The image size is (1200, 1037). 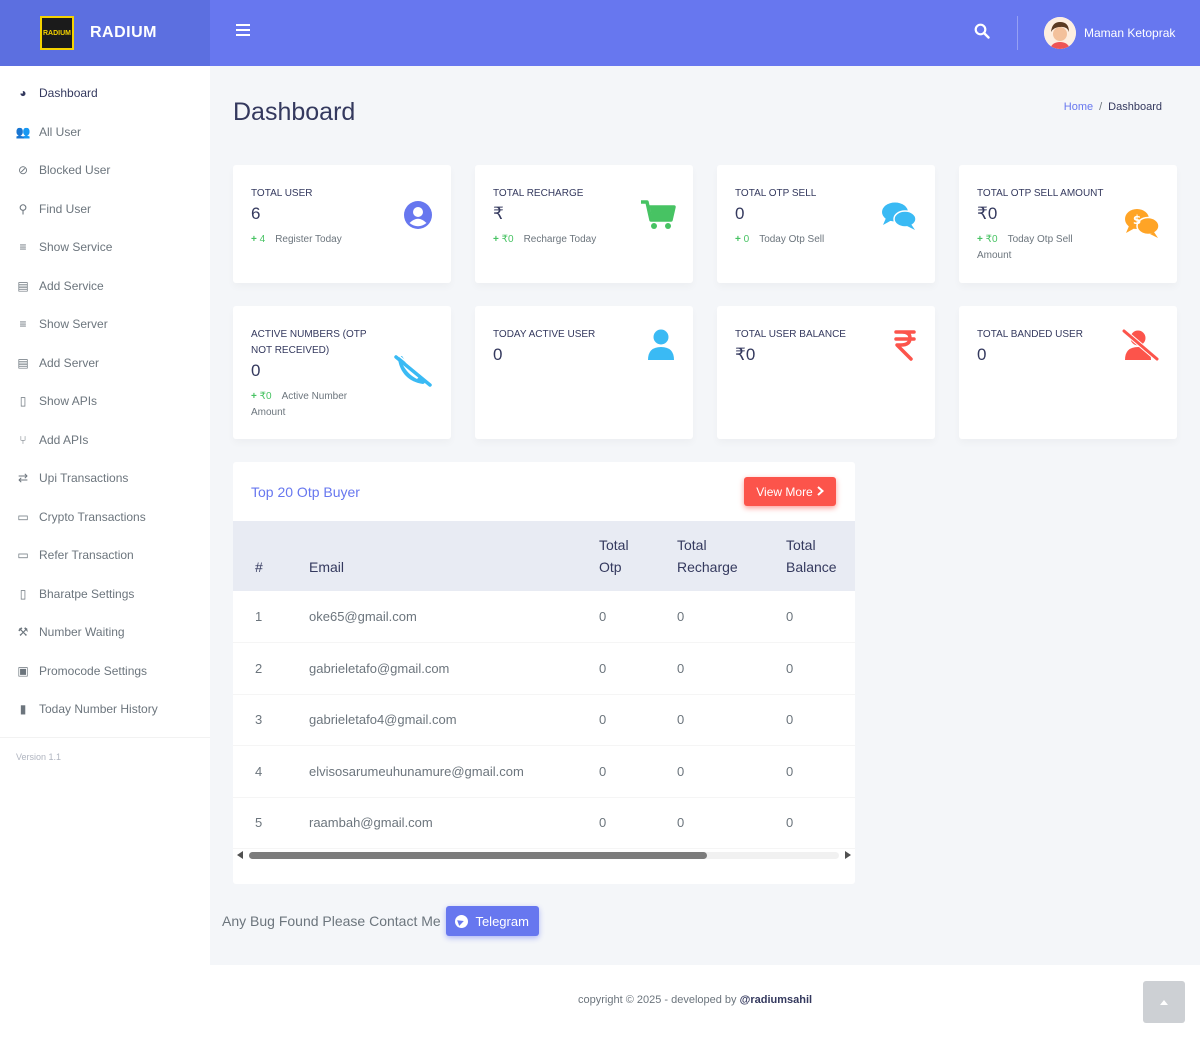 I want to click on shopping-cart-icon, so click(x=658, y=217).